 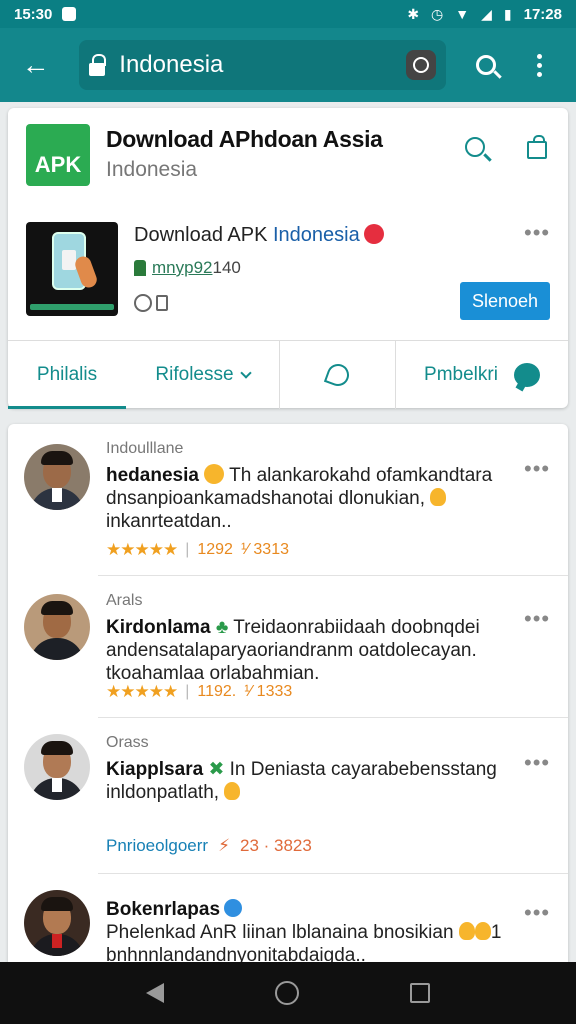 I want to click on tab-label: Philalis, so click(x=67, y=374).